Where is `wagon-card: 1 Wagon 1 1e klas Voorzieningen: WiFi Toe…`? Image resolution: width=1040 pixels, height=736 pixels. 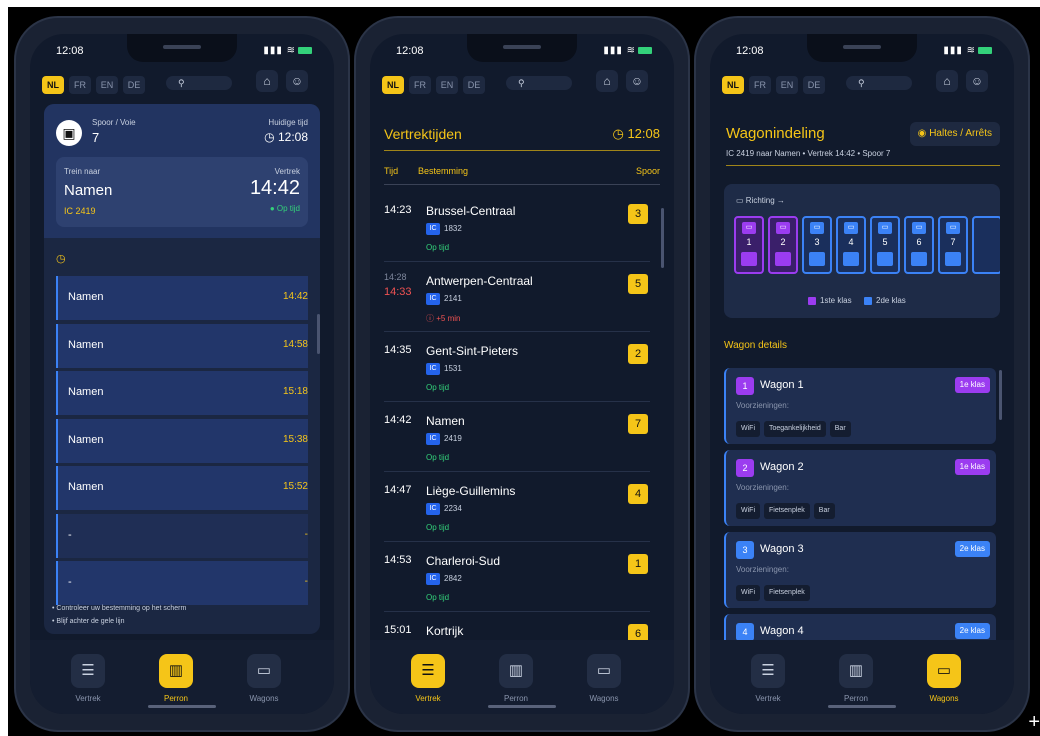
wagon-card: 1 Wagon 1 1e klas Voorzieningen: WiFi Toe… is located at coordinates (860, 406).